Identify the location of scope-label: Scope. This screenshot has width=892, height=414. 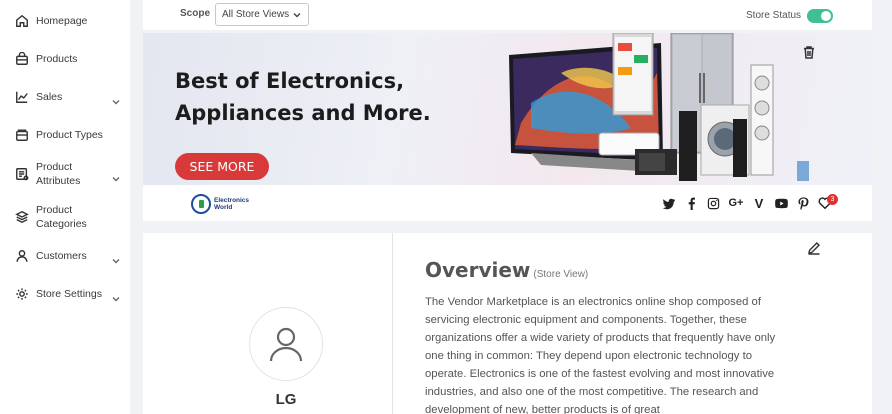
(195, 13).